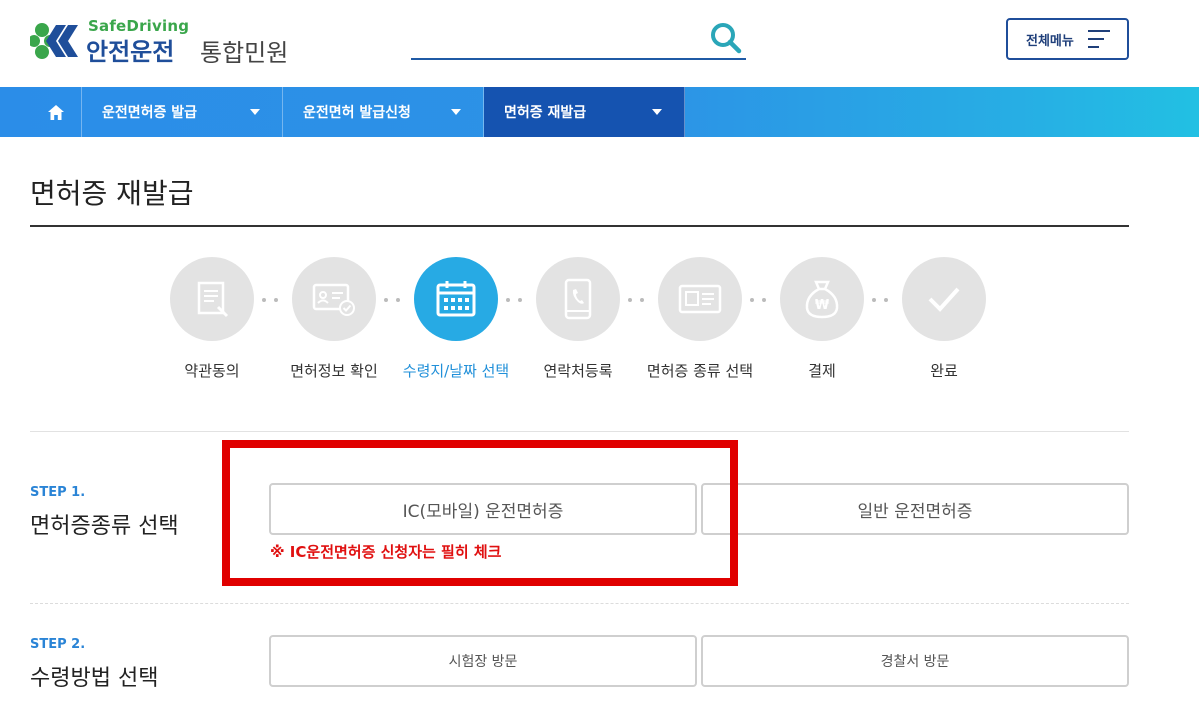 This screenshot has height=719, width=1199. I want to click on police-station-visit-option: 경찰서 방문, so click(915, 661).